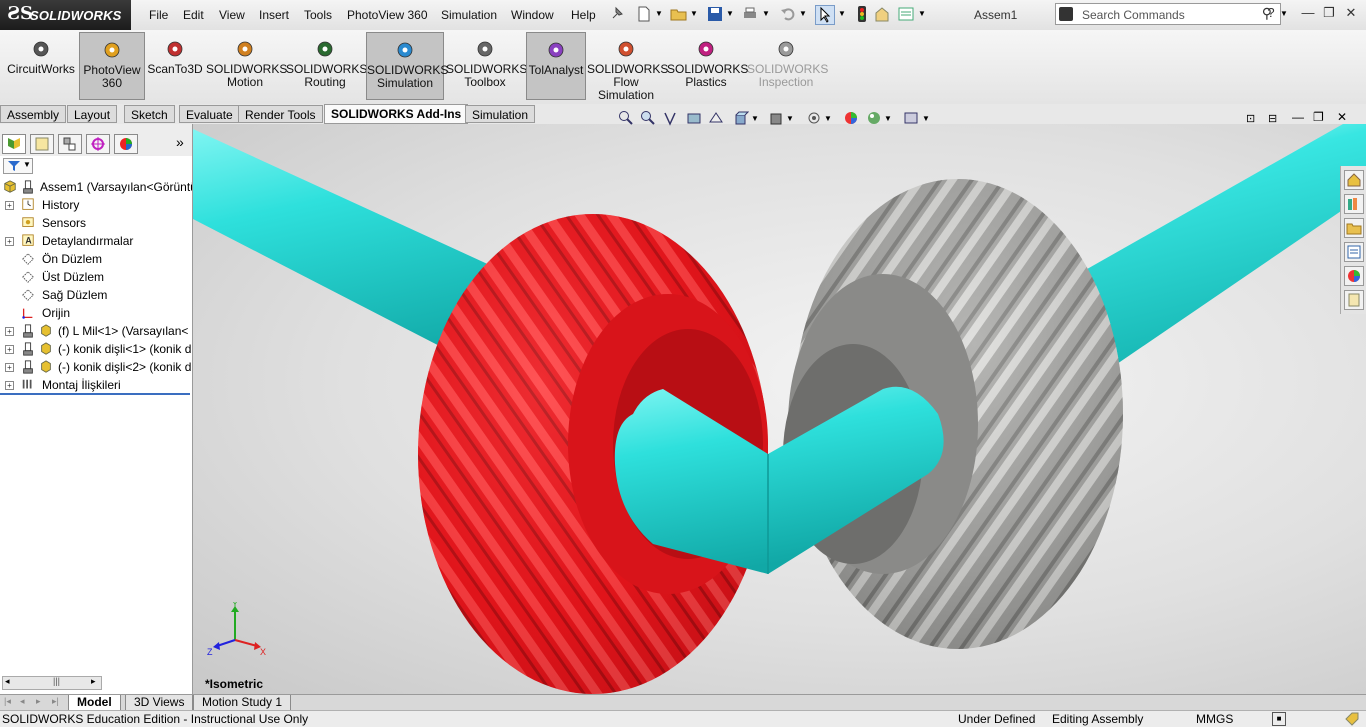 This screenshot has height=727, width=1366. I want to click on task-pane-view-palette, so click(1354, 252).